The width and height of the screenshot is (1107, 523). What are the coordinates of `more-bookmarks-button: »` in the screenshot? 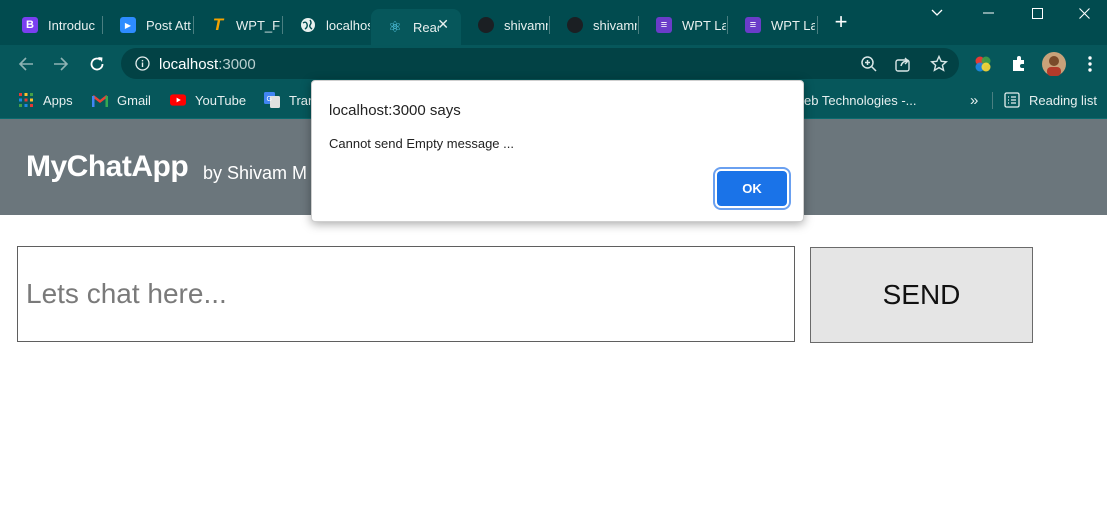 It's located at (974, 100).